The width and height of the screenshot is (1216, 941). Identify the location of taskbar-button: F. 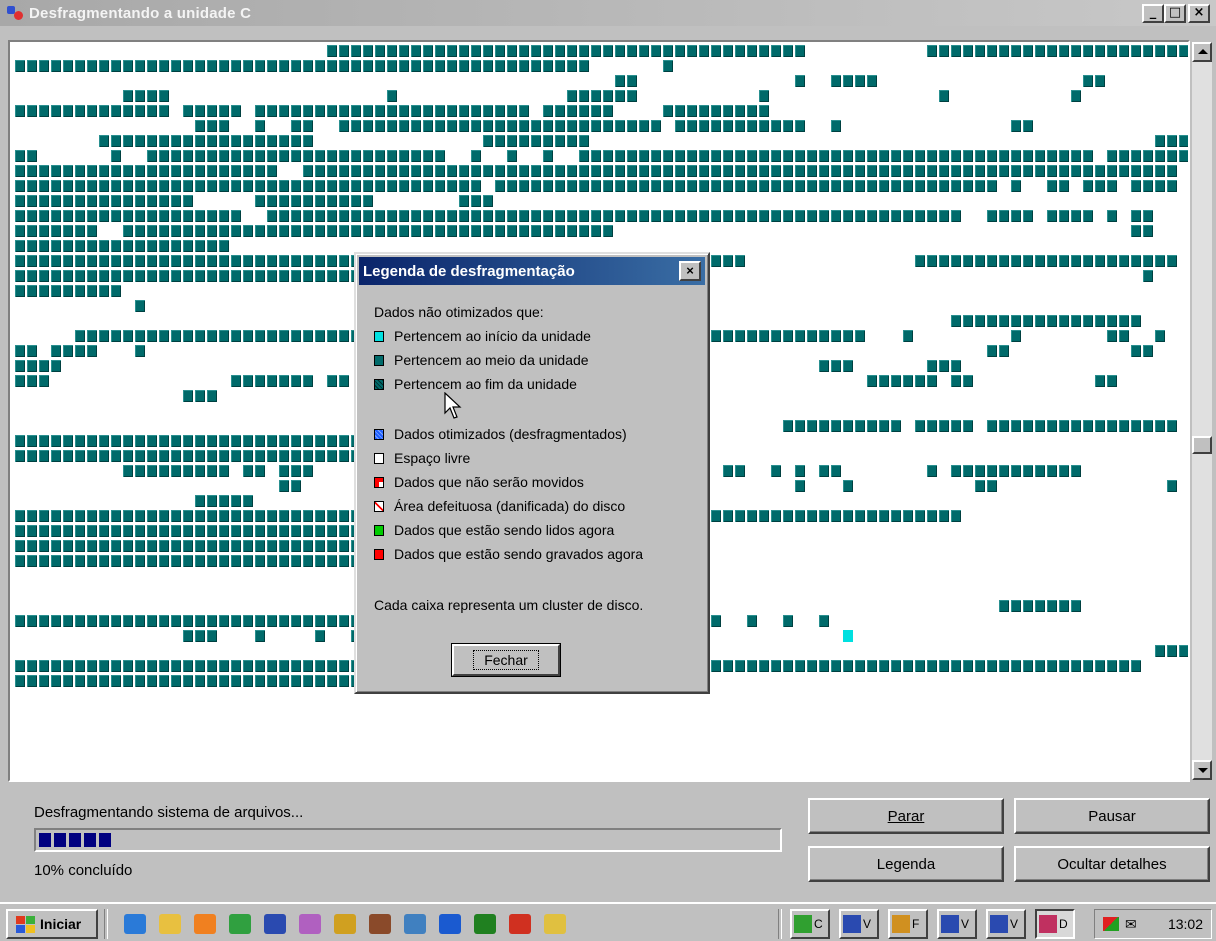
(908, 924).